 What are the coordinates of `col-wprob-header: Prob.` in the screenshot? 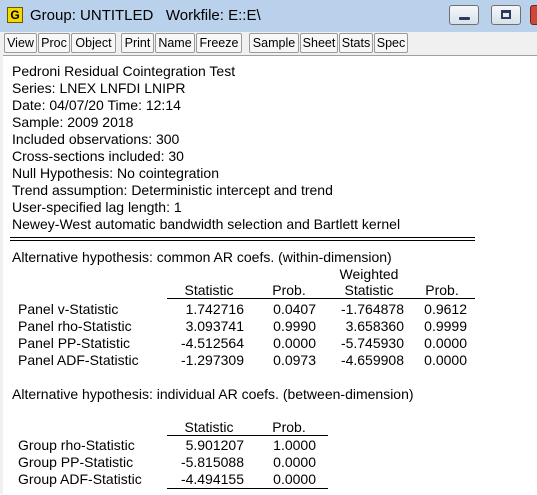 It's located at (442, 290).